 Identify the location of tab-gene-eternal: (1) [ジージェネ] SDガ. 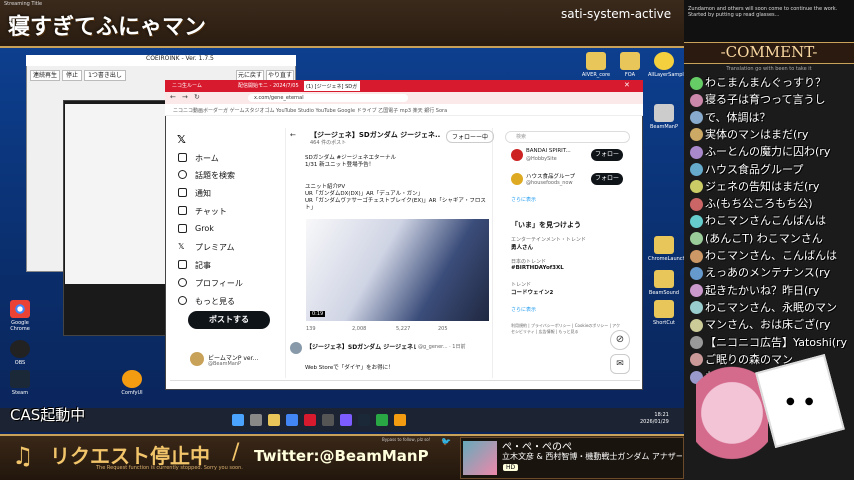
(332, 86).